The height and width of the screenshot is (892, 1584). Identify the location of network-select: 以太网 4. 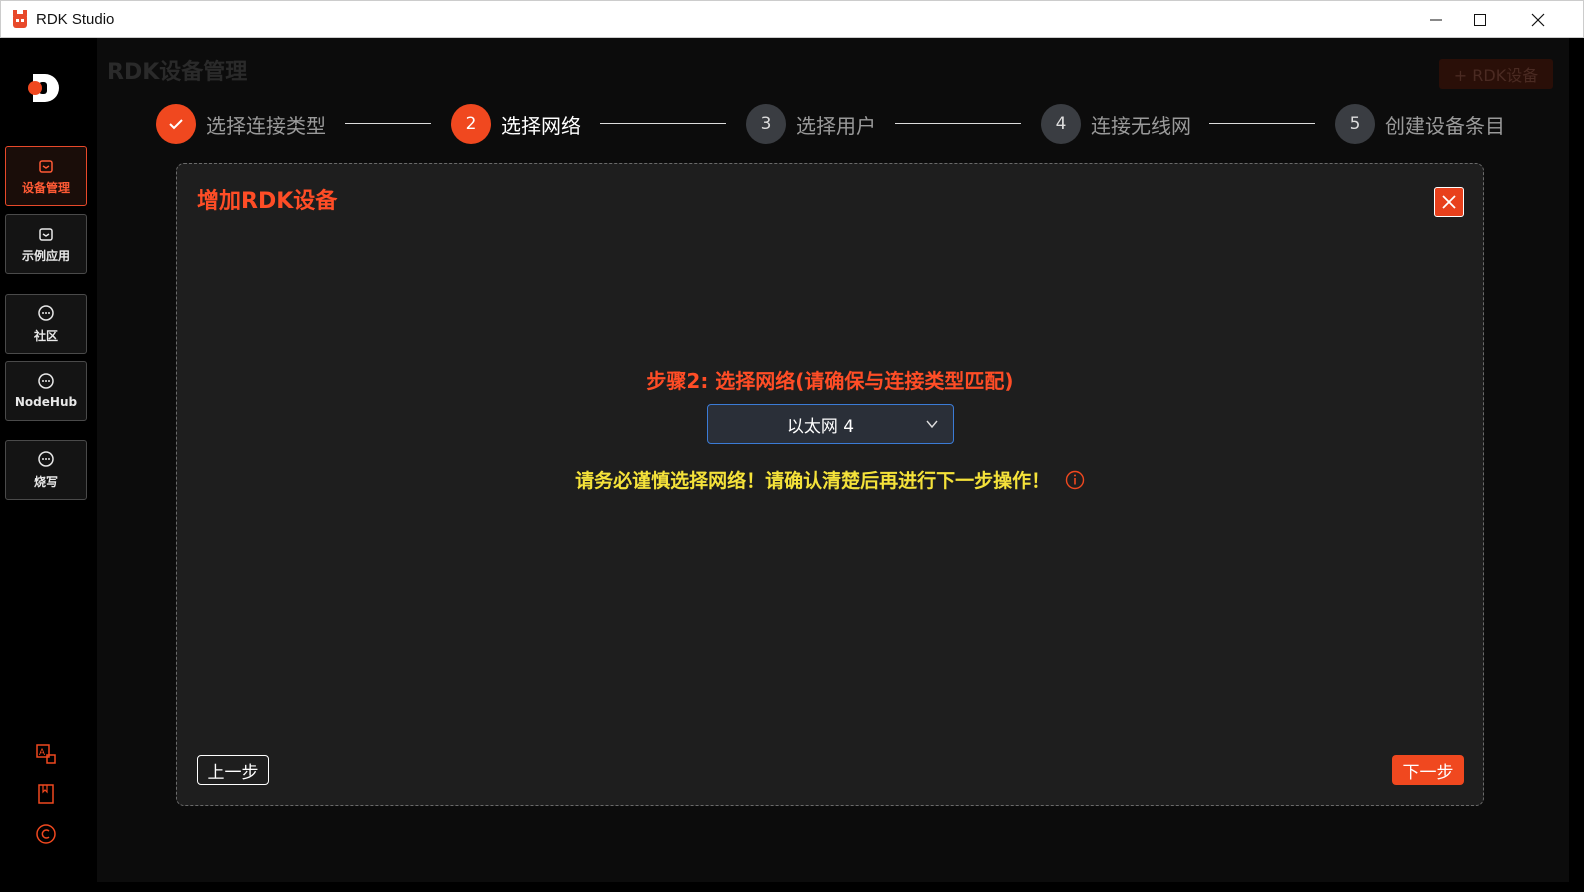
(830, 424).